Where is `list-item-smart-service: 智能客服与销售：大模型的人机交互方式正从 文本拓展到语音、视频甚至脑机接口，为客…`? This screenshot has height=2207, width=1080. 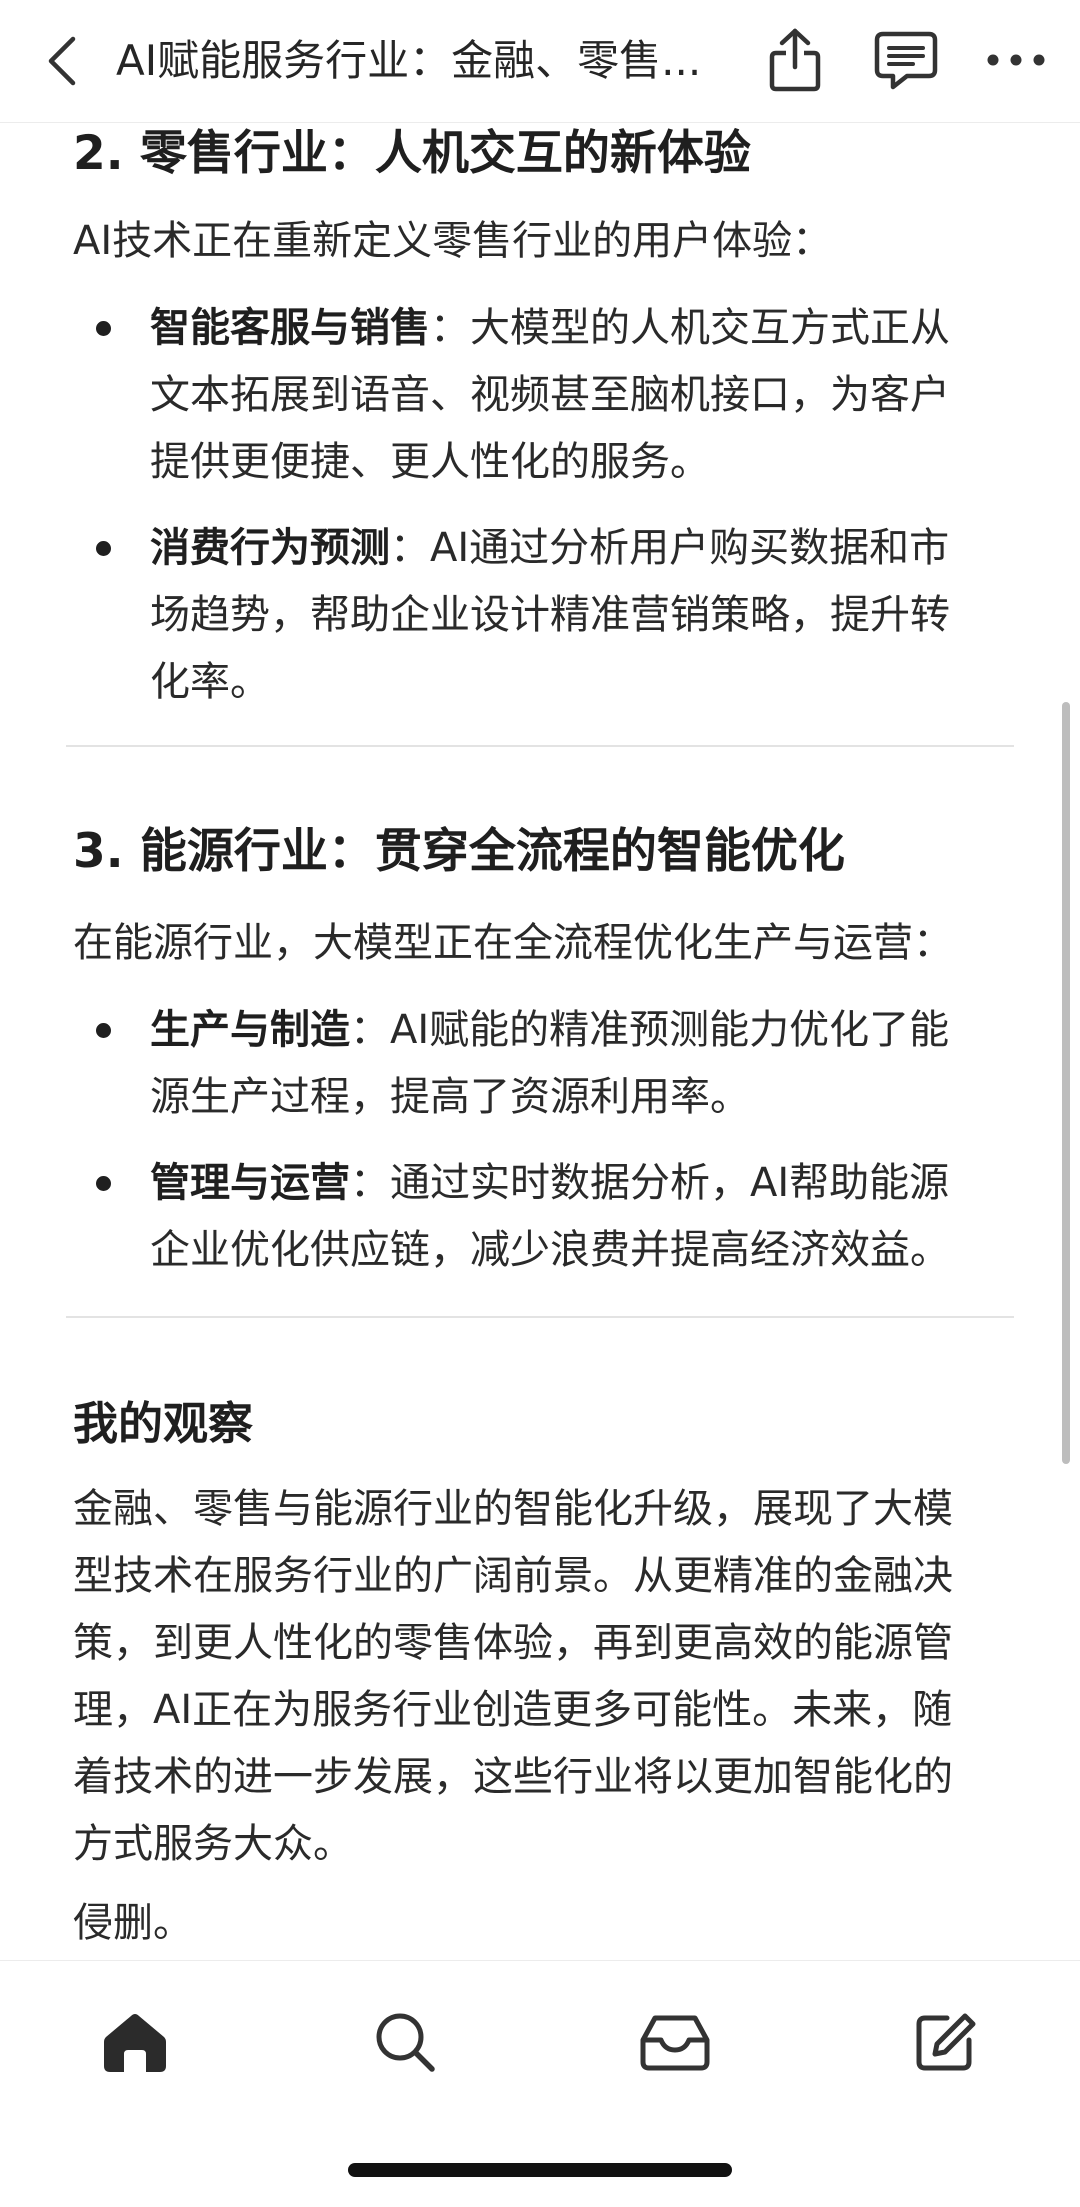
list-item-smart-service: 智能客服与销售：大模型的人机交互方式正从 文本拓展到语音、视频甚至脑机接口，为客… is located at coordinates (580, 395).